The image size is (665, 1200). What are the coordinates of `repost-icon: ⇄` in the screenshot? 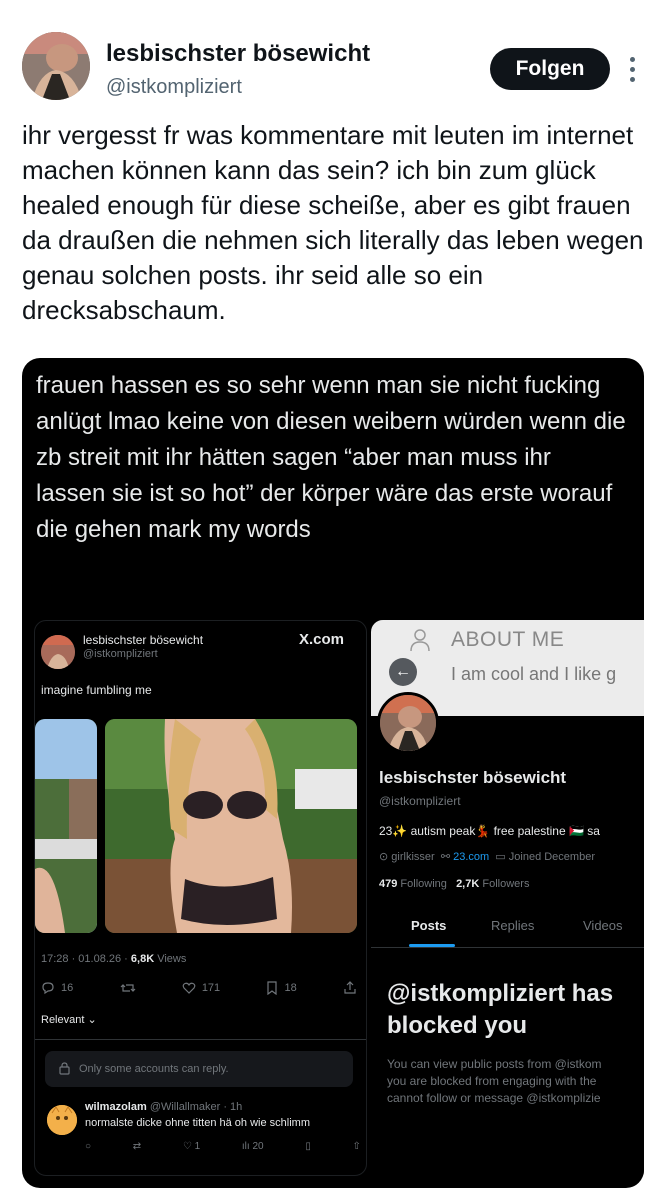 It's located at (137, 1146).